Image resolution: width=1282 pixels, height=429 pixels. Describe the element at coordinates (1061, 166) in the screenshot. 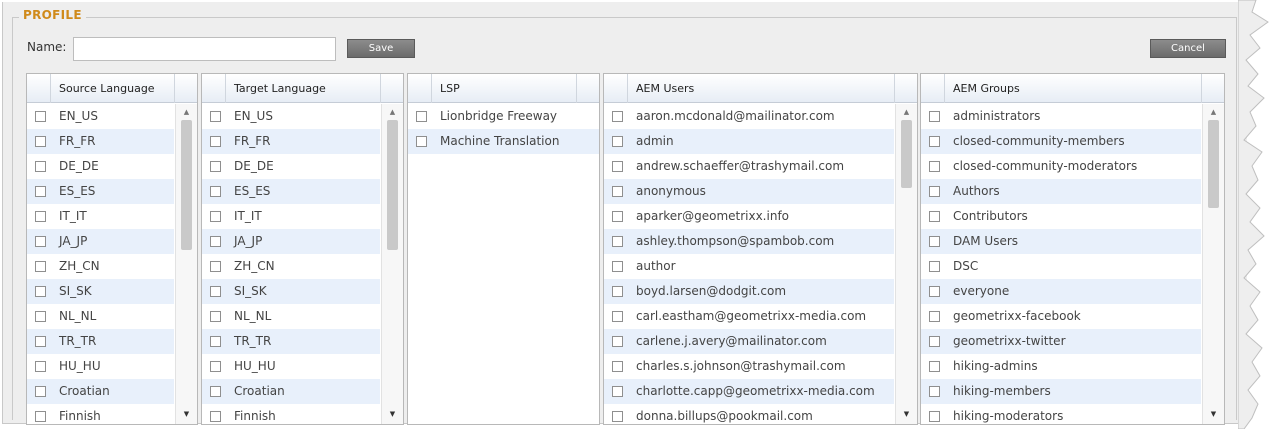

I see `list-item: closed-community-moderators` at that location.